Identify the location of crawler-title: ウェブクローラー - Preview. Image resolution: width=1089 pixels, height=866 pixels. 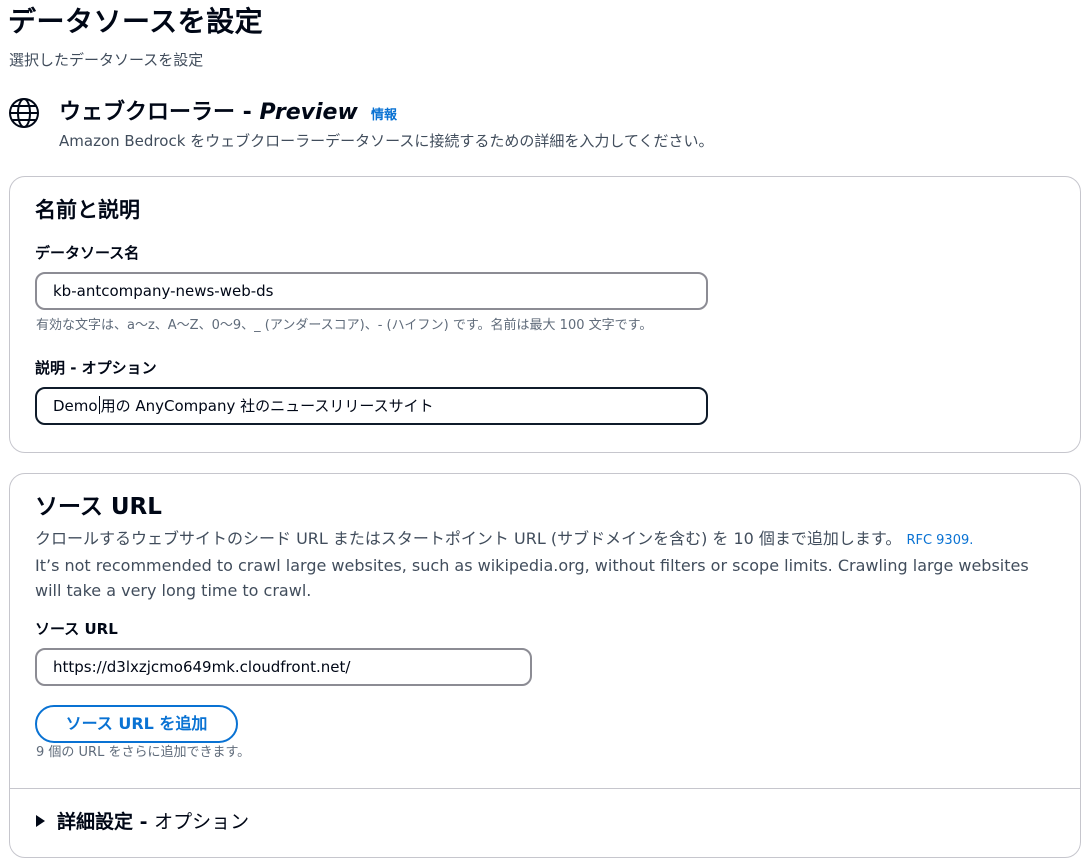
(208, 113).